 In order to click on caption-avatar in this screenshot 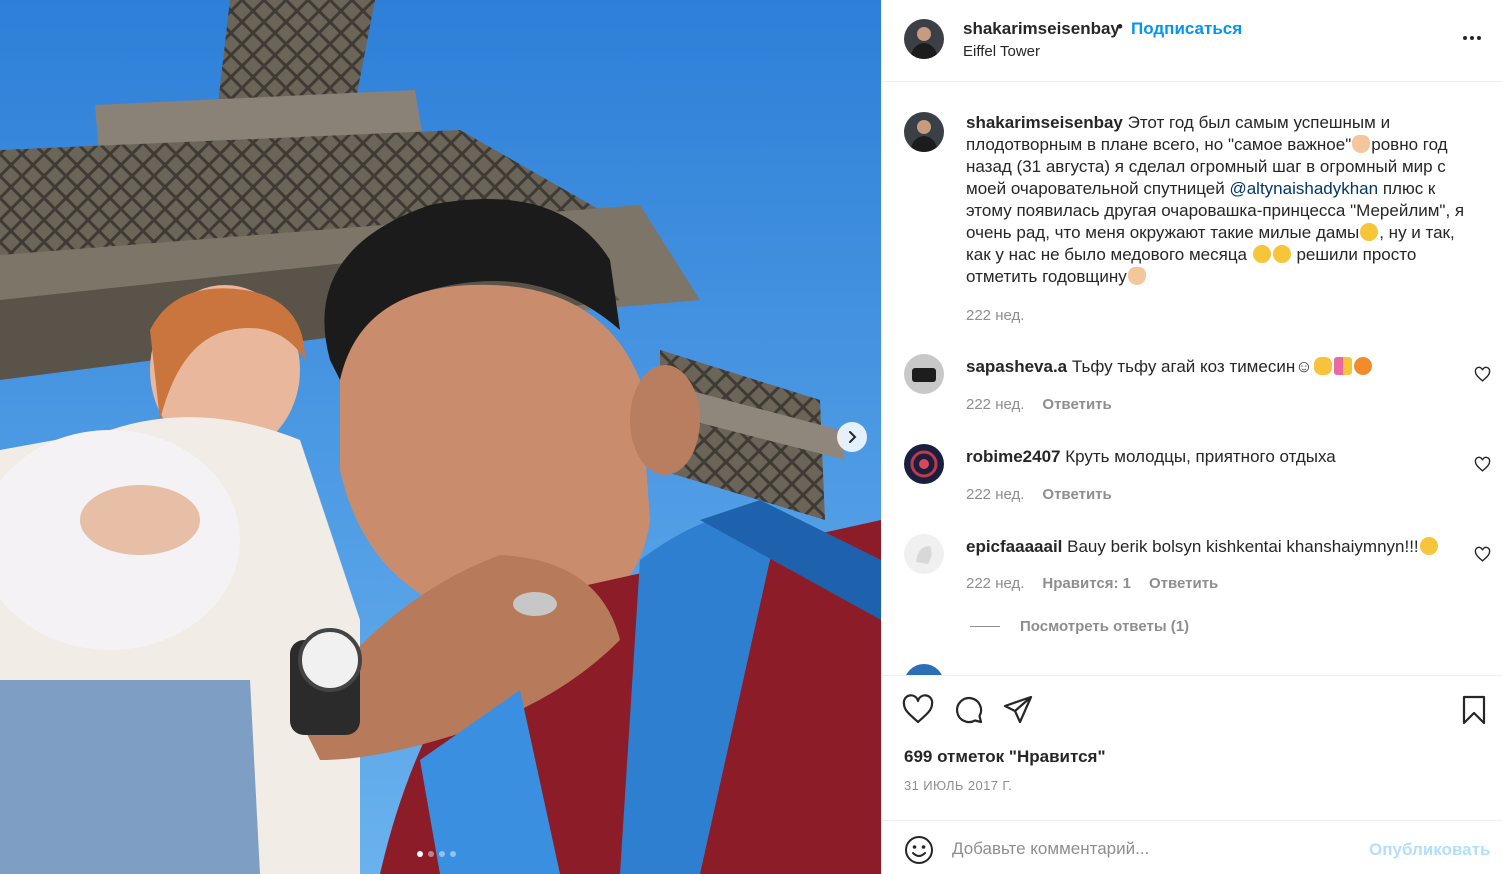, I will do `click(924, 132)`.